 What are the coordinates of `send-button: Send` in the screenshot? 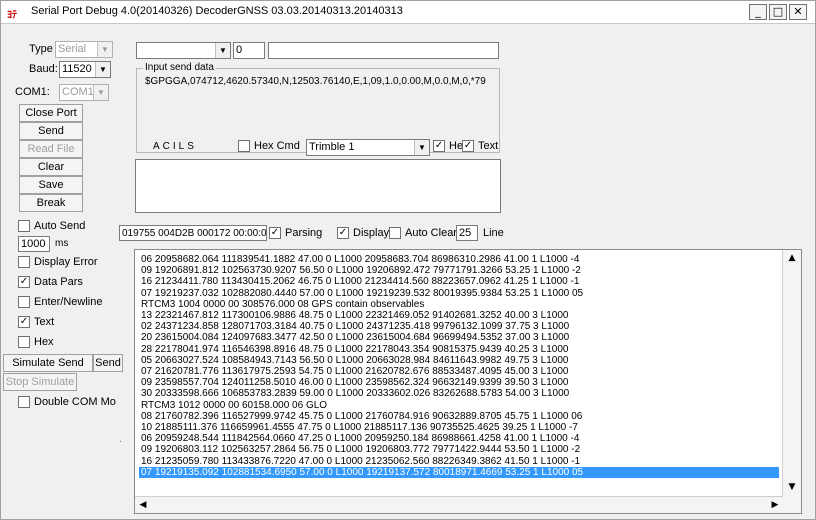 It's located at (51, 131).